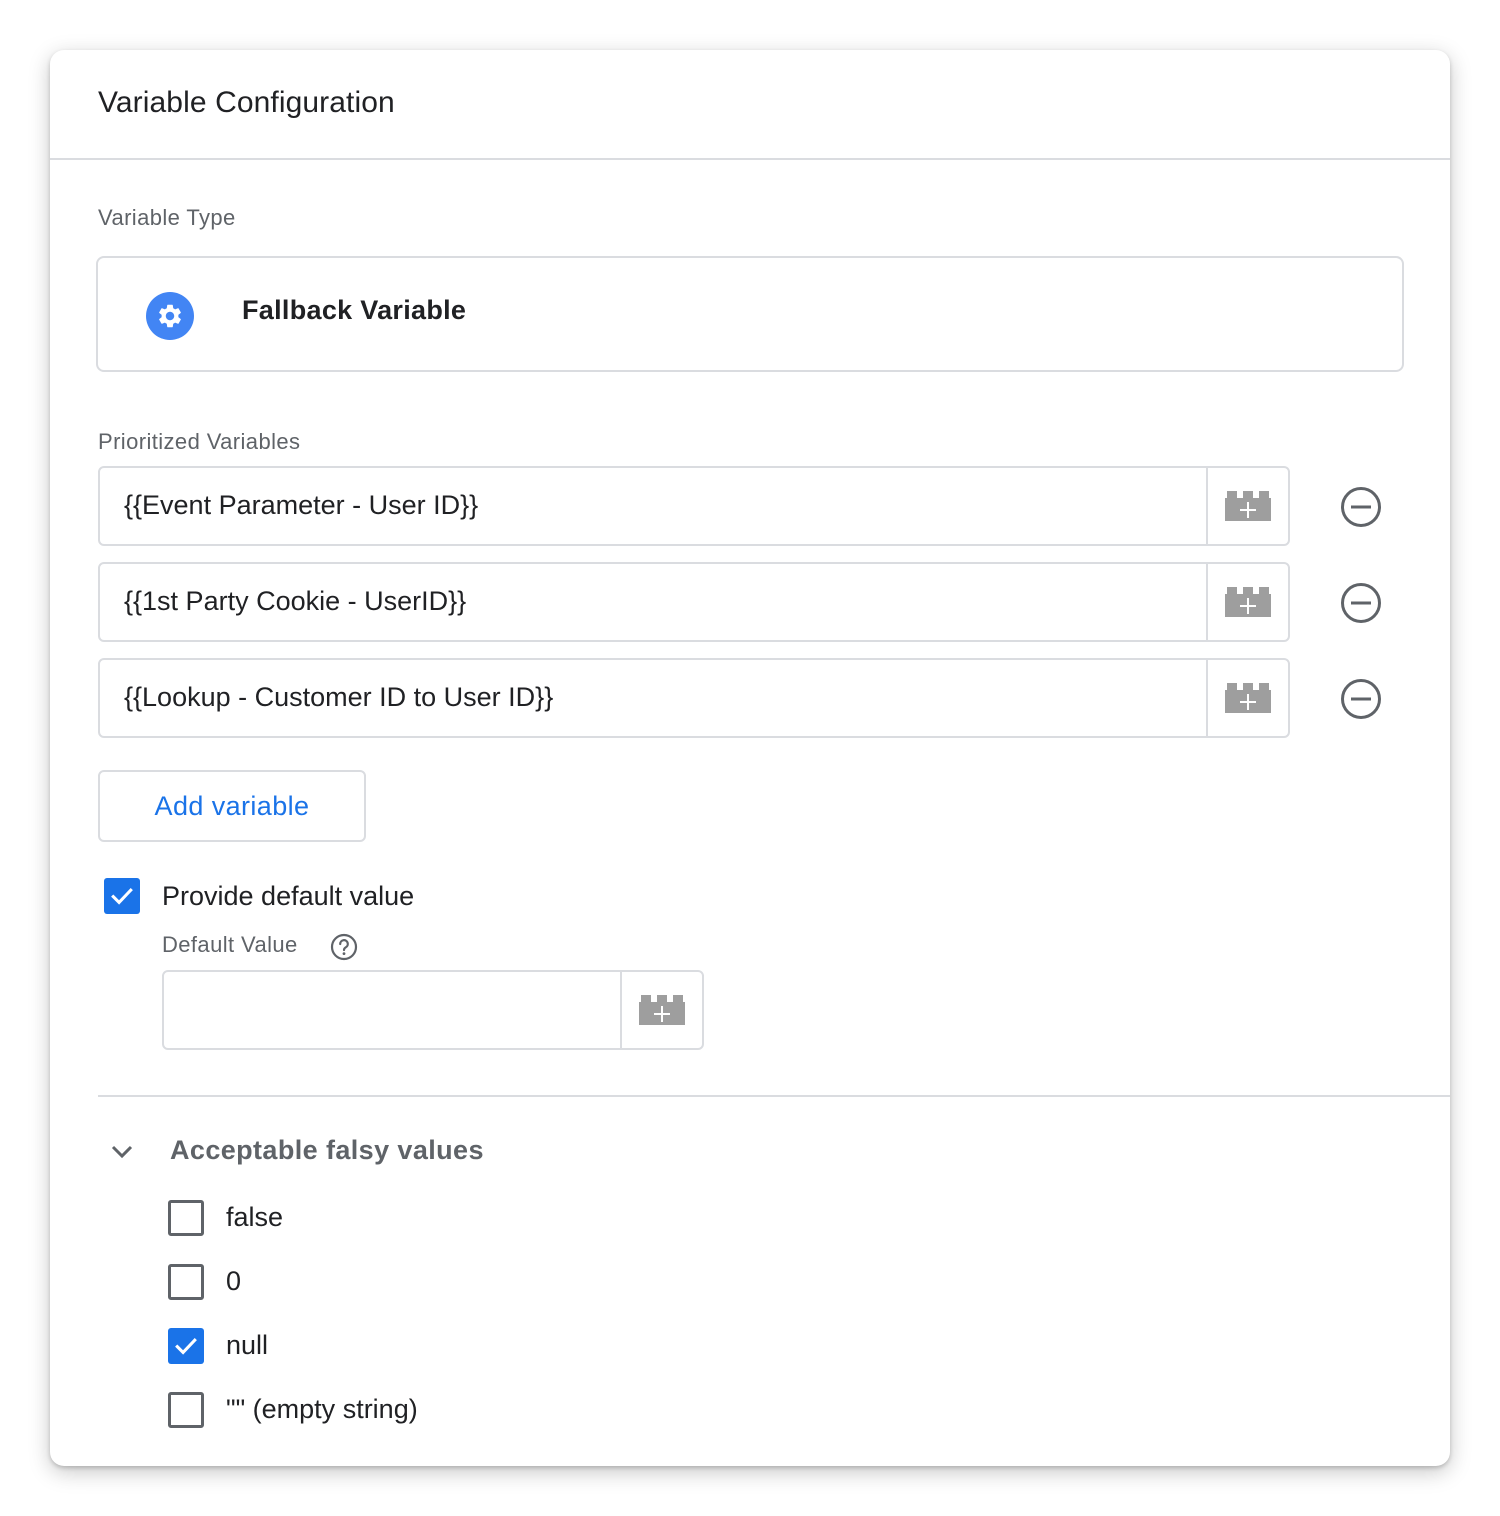 Image resolution: width=1500 pixels, height=1516 pixels. What do you see at coordinates (199, 441) in the screenshot?
I see `prioritized-variables-label: Prioritized Variables` at bounding box center [199, 441].